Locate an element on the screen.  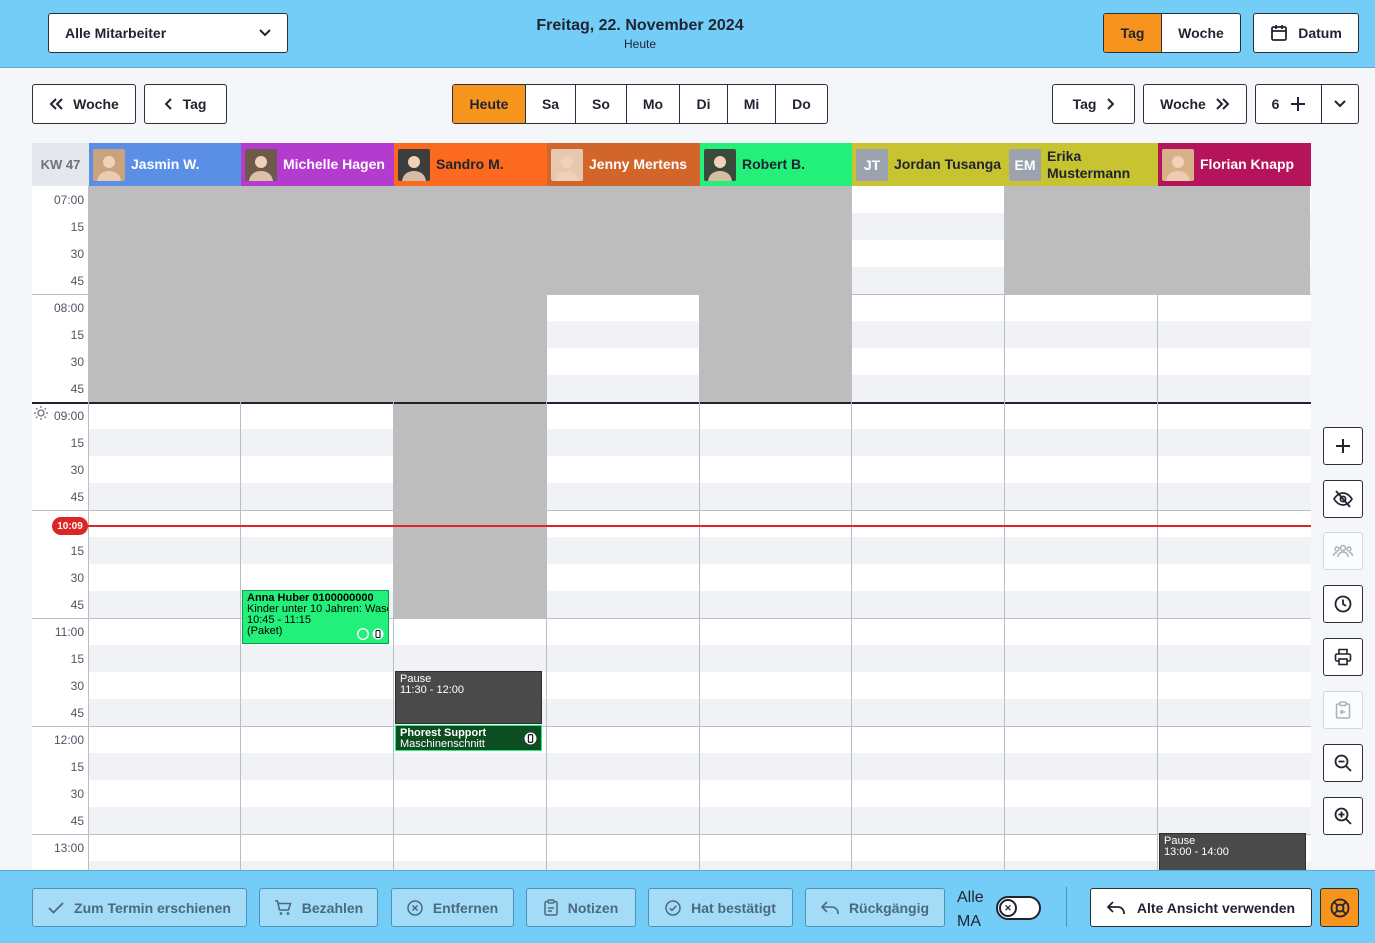
eye-off-icon is located at coordinates (1343, 499).